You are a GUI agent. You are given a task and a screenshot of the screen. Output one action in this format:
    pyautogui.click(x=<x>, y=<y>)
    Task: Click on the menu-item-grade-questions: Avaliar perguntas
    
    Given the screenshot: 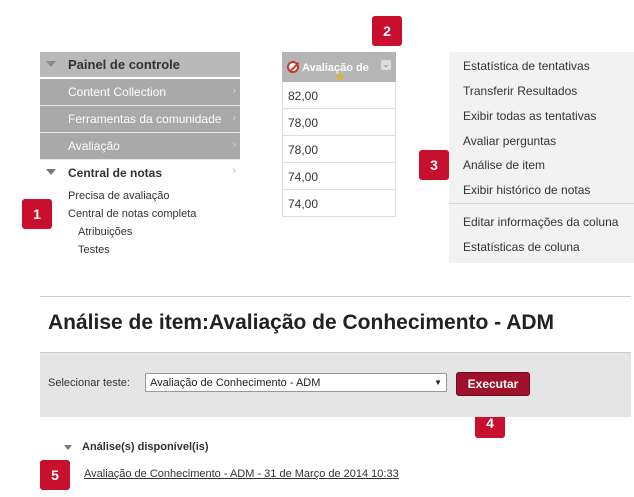 What is the action you would take?
    pyautogui.click(x=509, y=141)
    